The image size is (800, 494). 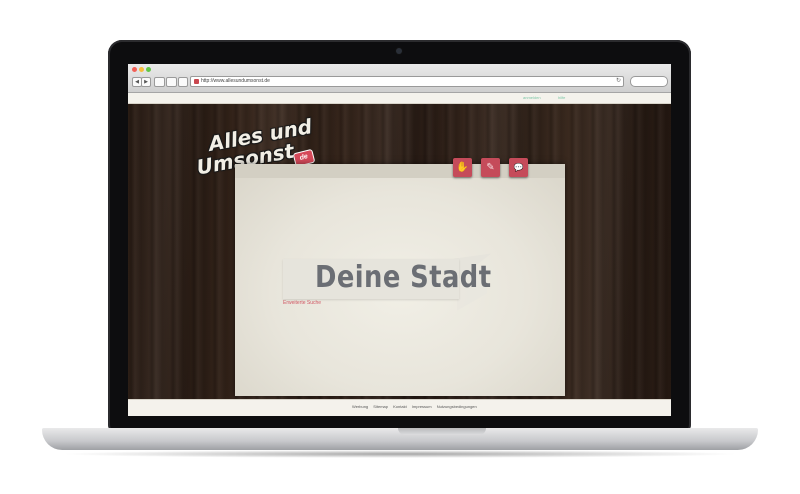 What do you see at coordinates (141, 69) in the screenshot?
I see `minimize-window-button` at bounding box center [141, 69].